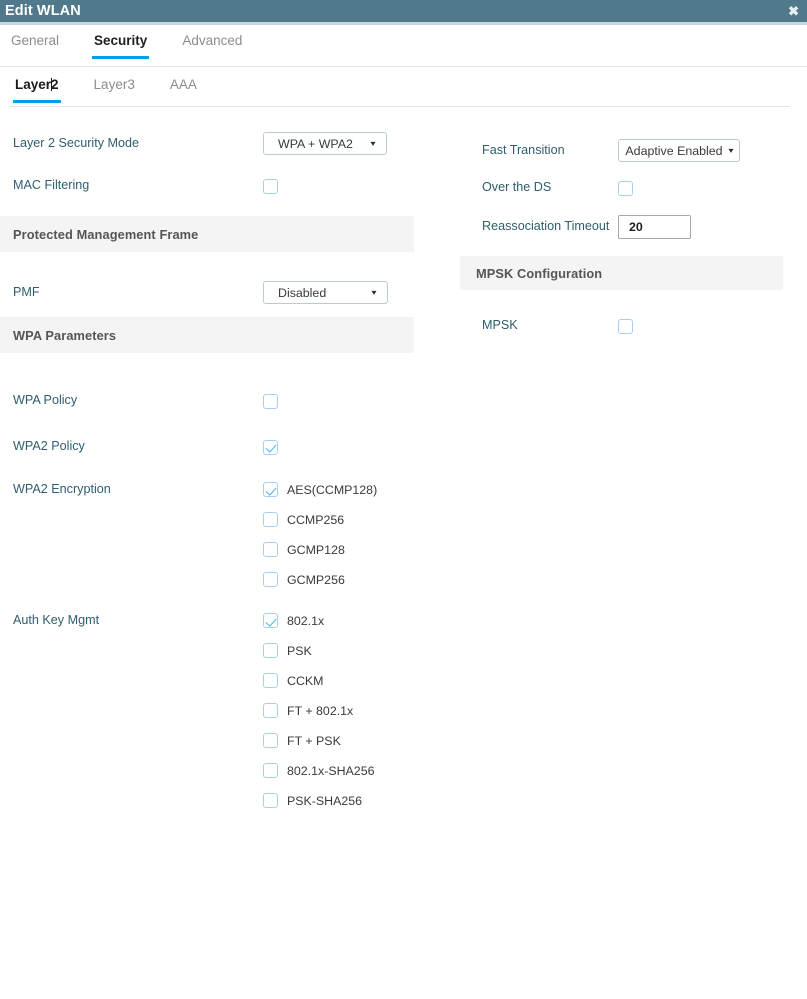 Image resolution: width=807 pixels, height=999 pixels. I want to click on auth-key-mgmt-checkbox-psk, so click(270, 650).